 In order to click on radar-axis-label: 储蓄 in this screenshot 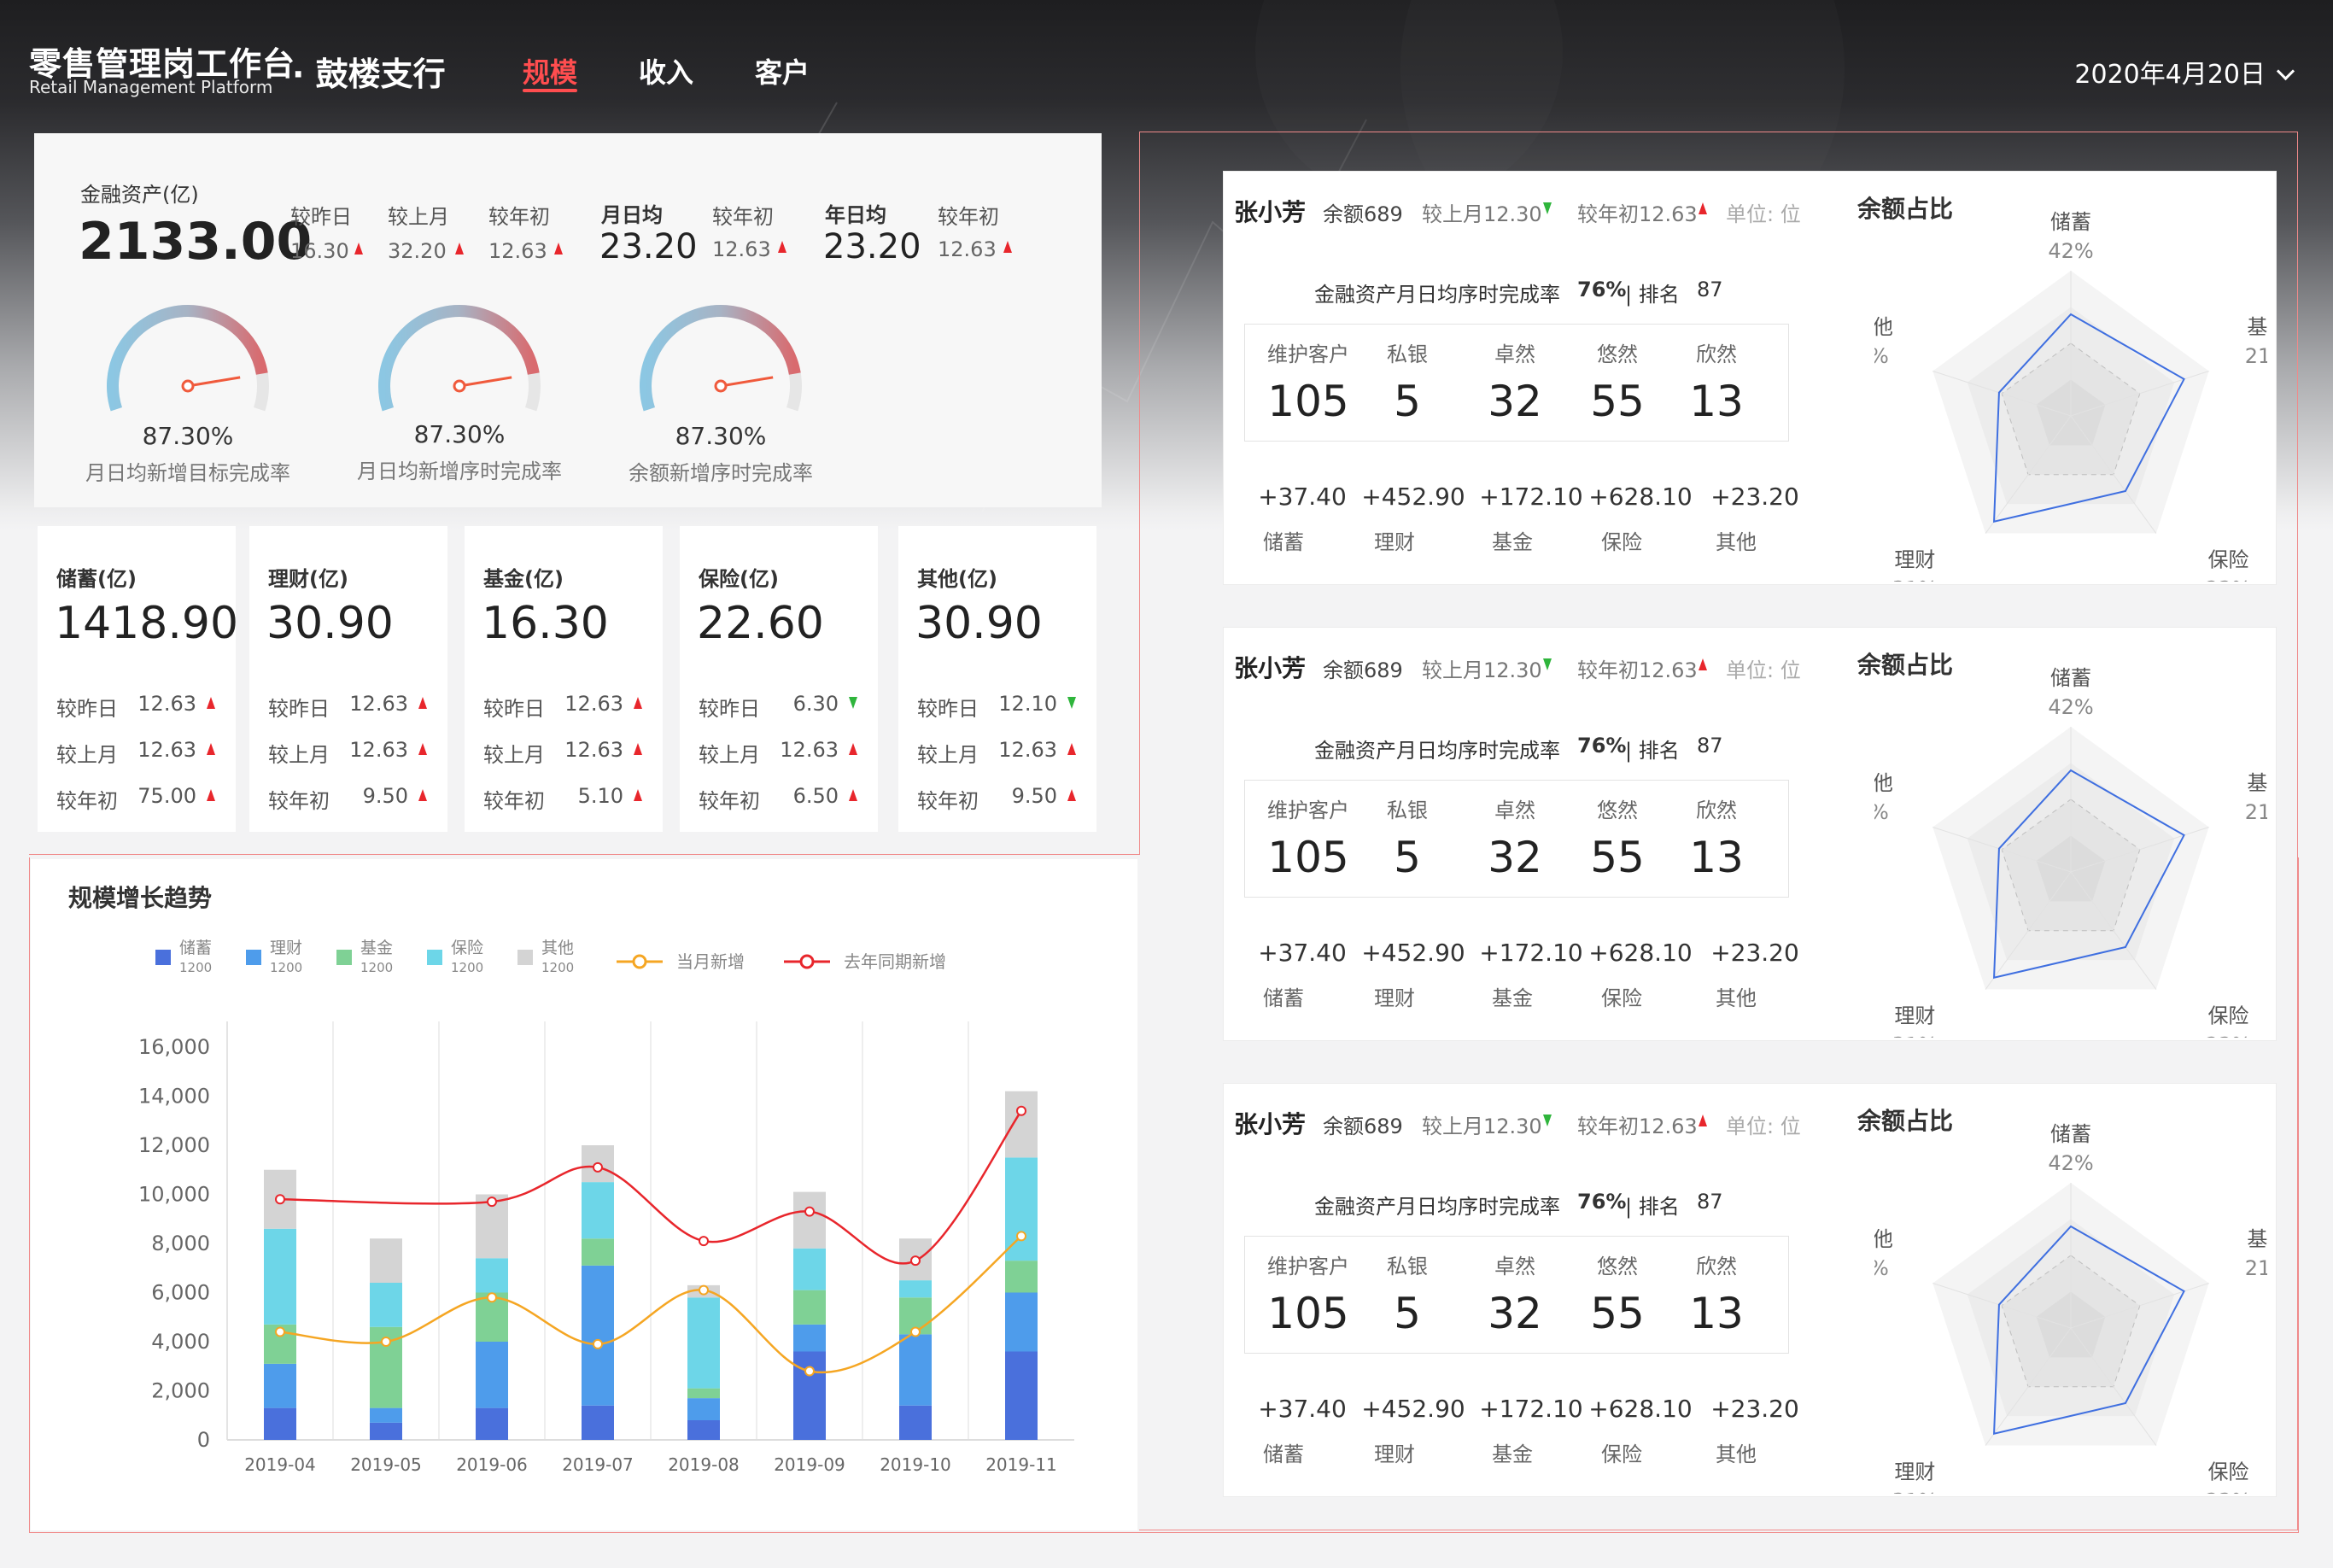, I will do `click(2070, 678)`.